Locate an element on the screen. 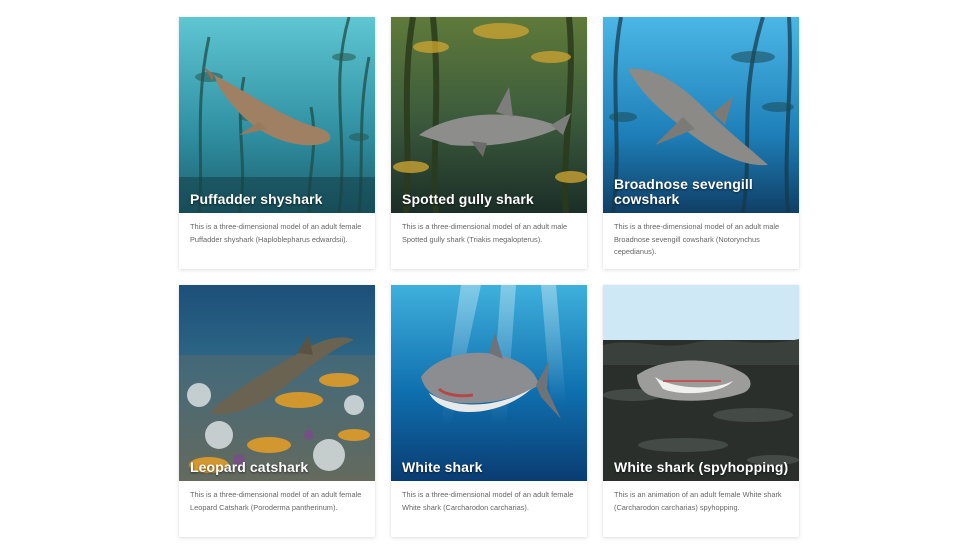 The image size is (978, 550). shark-surface-scene-image is located at coordinates (701, 383).